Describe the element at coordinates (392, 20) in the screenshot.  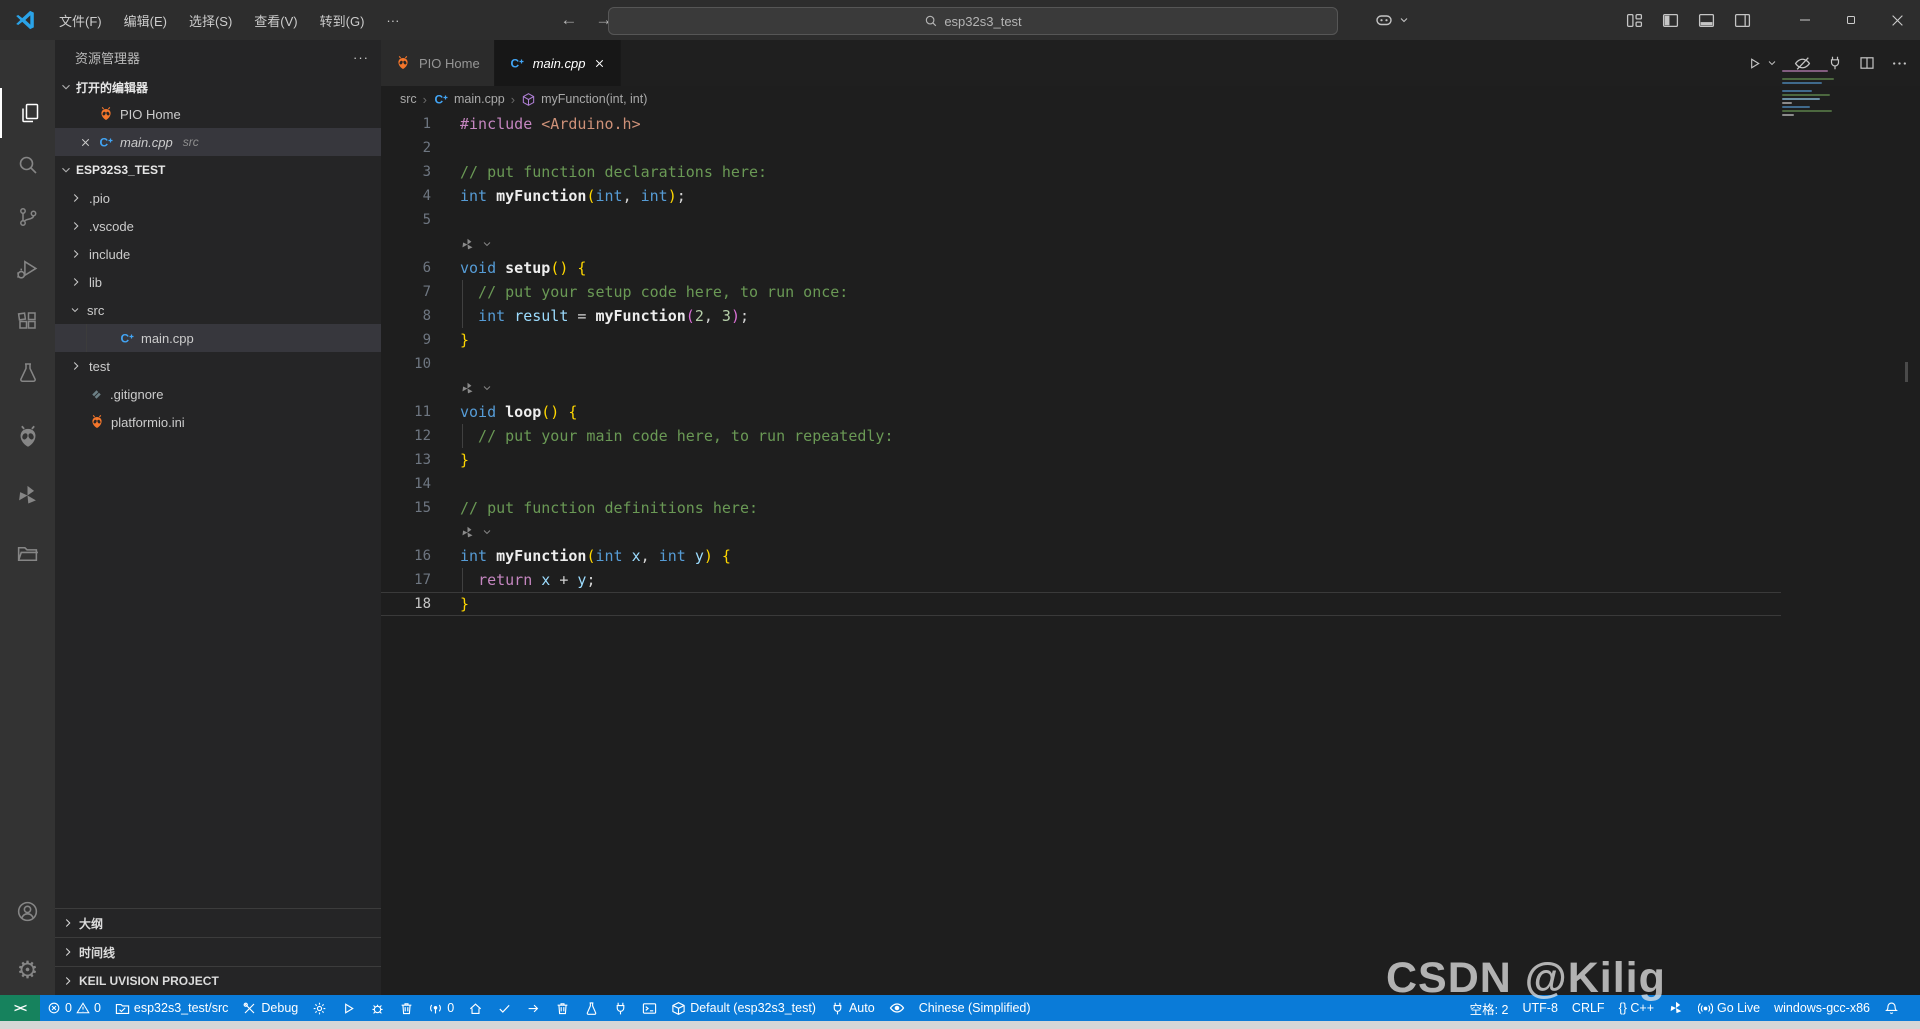
I see `menu-item-5: ···` at that location.